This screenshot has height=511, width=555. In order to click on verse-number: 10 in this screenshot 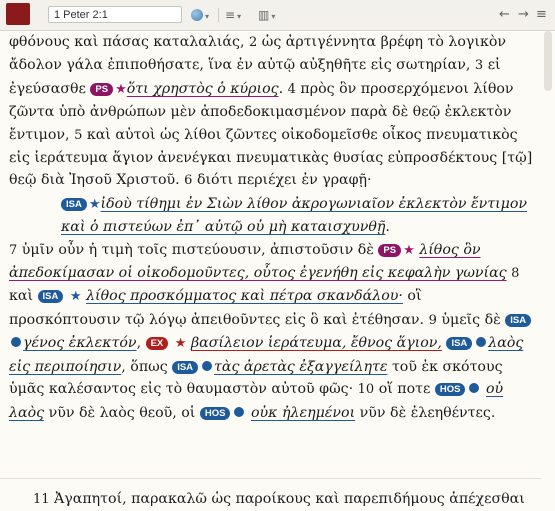, I will do `click(366, 390)`.